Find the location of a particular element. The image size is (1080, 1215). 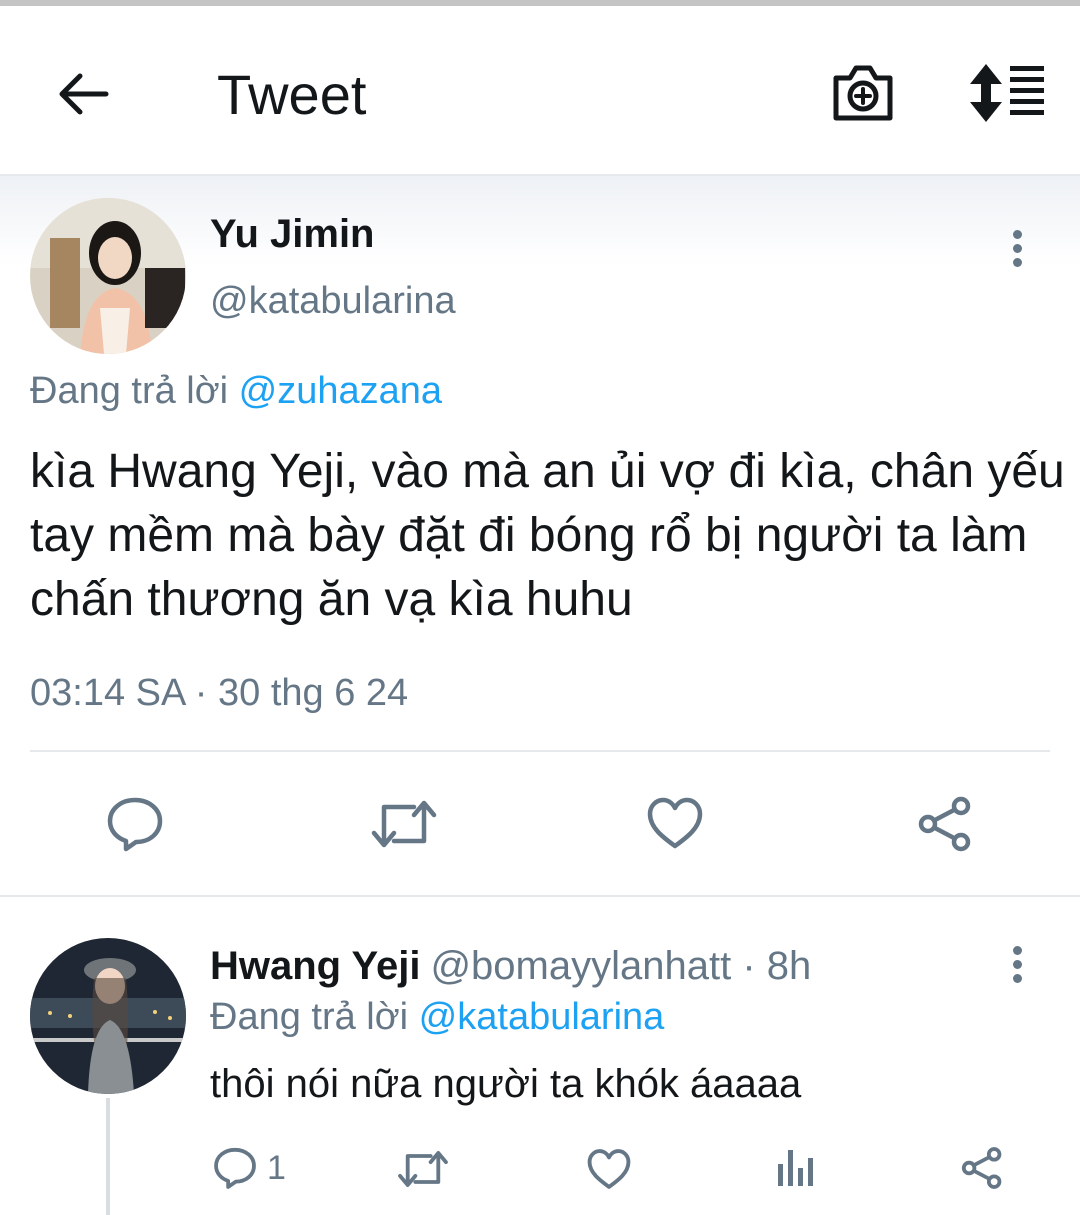

arrow-left-icon is located at coordinates (84, 94).